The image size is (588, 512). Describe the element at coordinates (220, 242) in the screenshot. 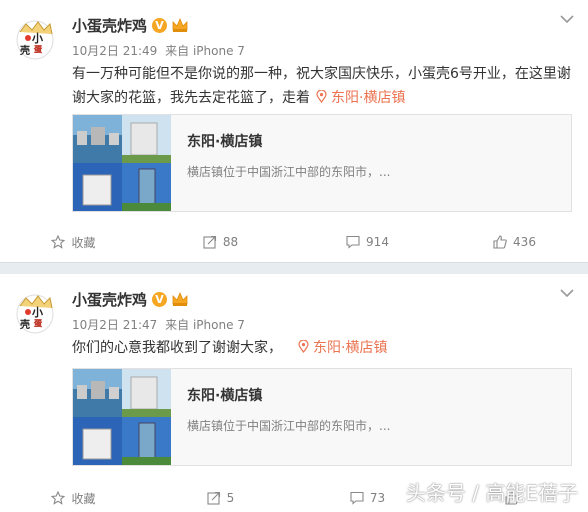

I see `repost-button: 88` at that location.